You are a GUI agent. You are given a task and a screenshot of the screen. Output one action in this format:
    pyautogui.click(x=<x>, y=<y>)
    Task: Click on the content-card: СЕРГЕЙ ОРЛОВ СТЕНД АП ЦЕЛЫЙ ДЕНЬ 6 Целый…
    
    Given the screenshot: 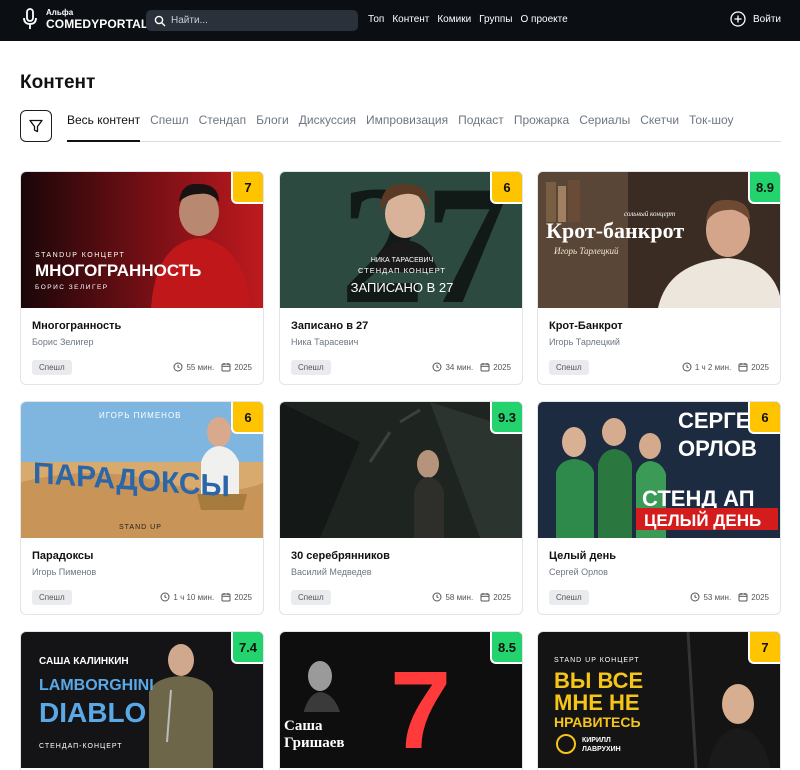 What is the action you would take?
    pyautogui.click(x=659, y=508)
    